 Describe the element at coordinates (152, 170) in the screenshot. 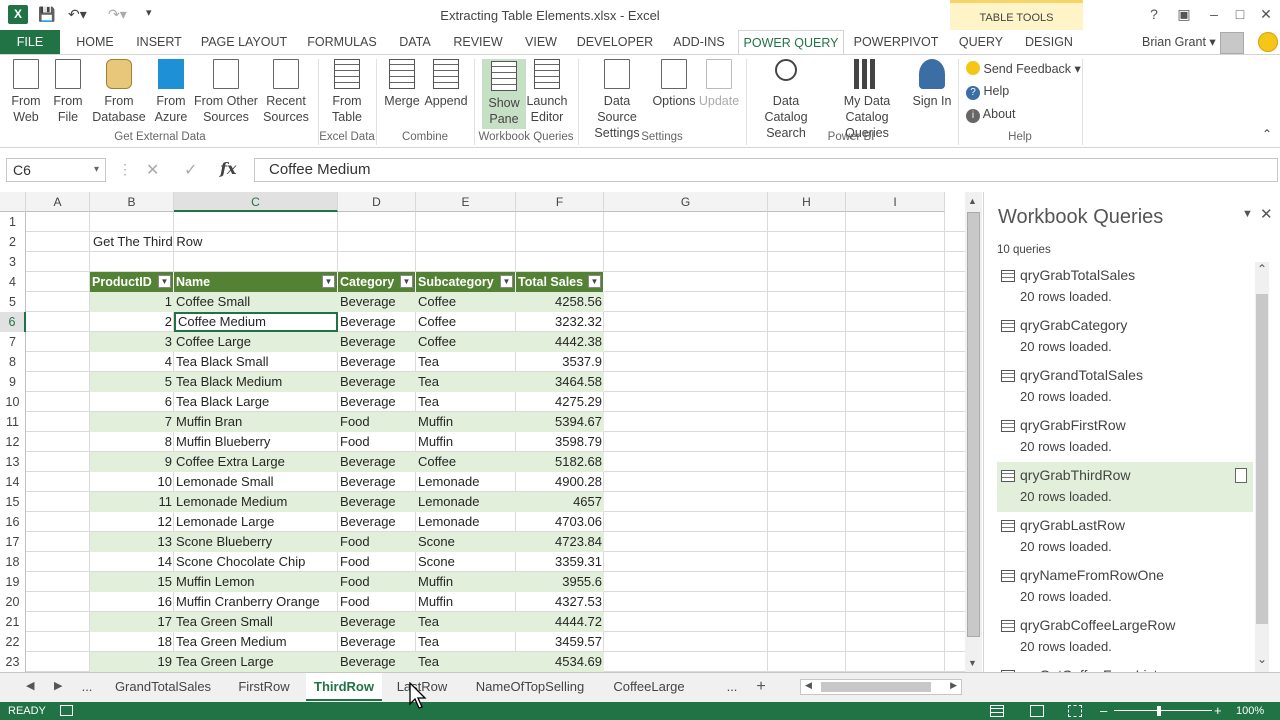

I see `cancel-icon: ✕` at that location.